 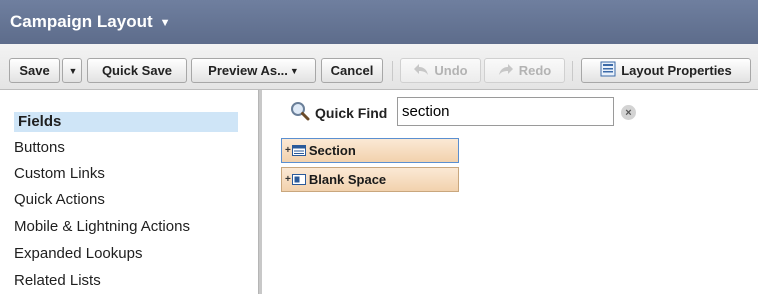 What do you see at coordinates (81, 21) in the screenshot?
I see `page-title: Campaign Layout` at bounding box center [81, 21].